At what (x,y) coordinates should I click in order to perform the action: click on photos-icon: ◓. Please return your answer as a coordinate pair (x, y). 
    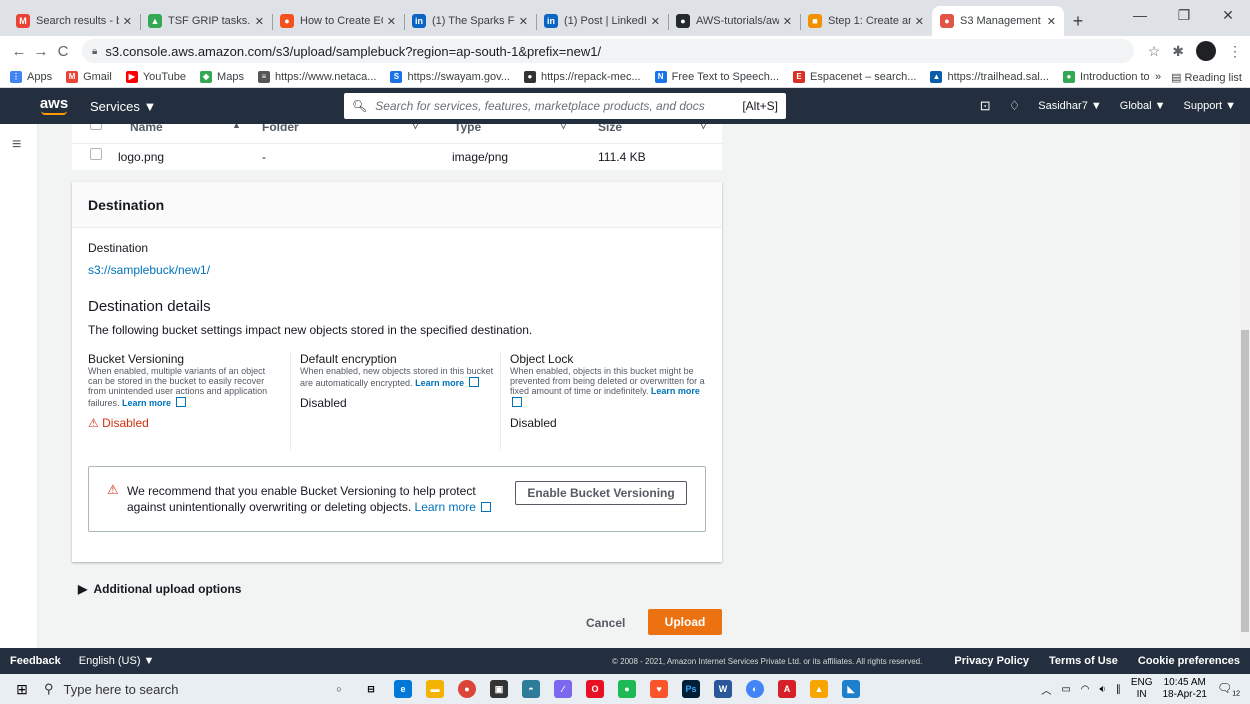
    Looking at the image, I should click on (531, 689).